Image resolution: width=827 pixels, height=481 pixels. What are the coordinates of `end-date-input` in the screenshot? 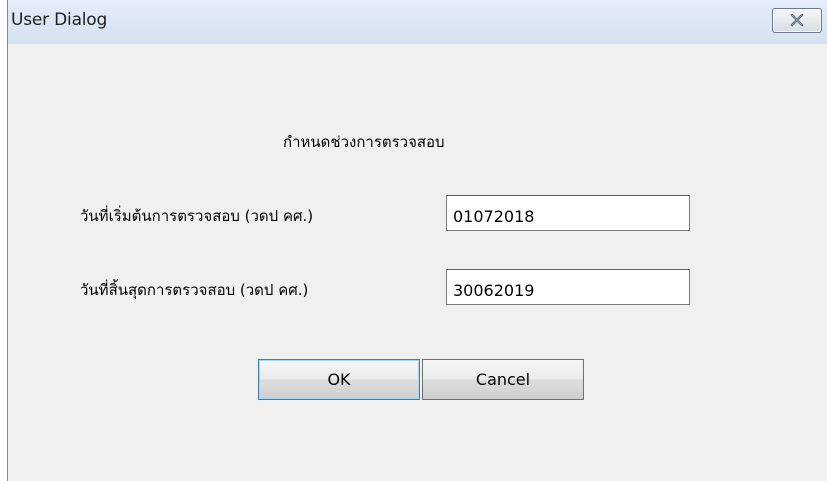 It's located at (568, 287).